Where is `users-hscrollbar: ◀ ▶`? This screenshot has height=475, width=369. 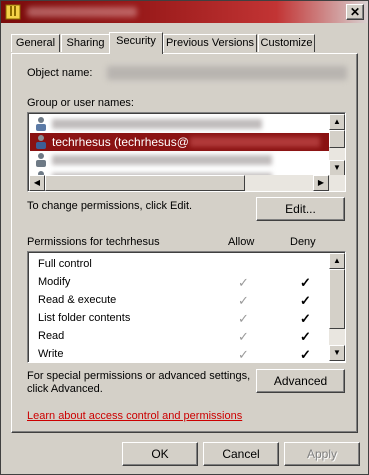 users-hscrollbar: ◀ ▶ is located at coordinates (187, 183).